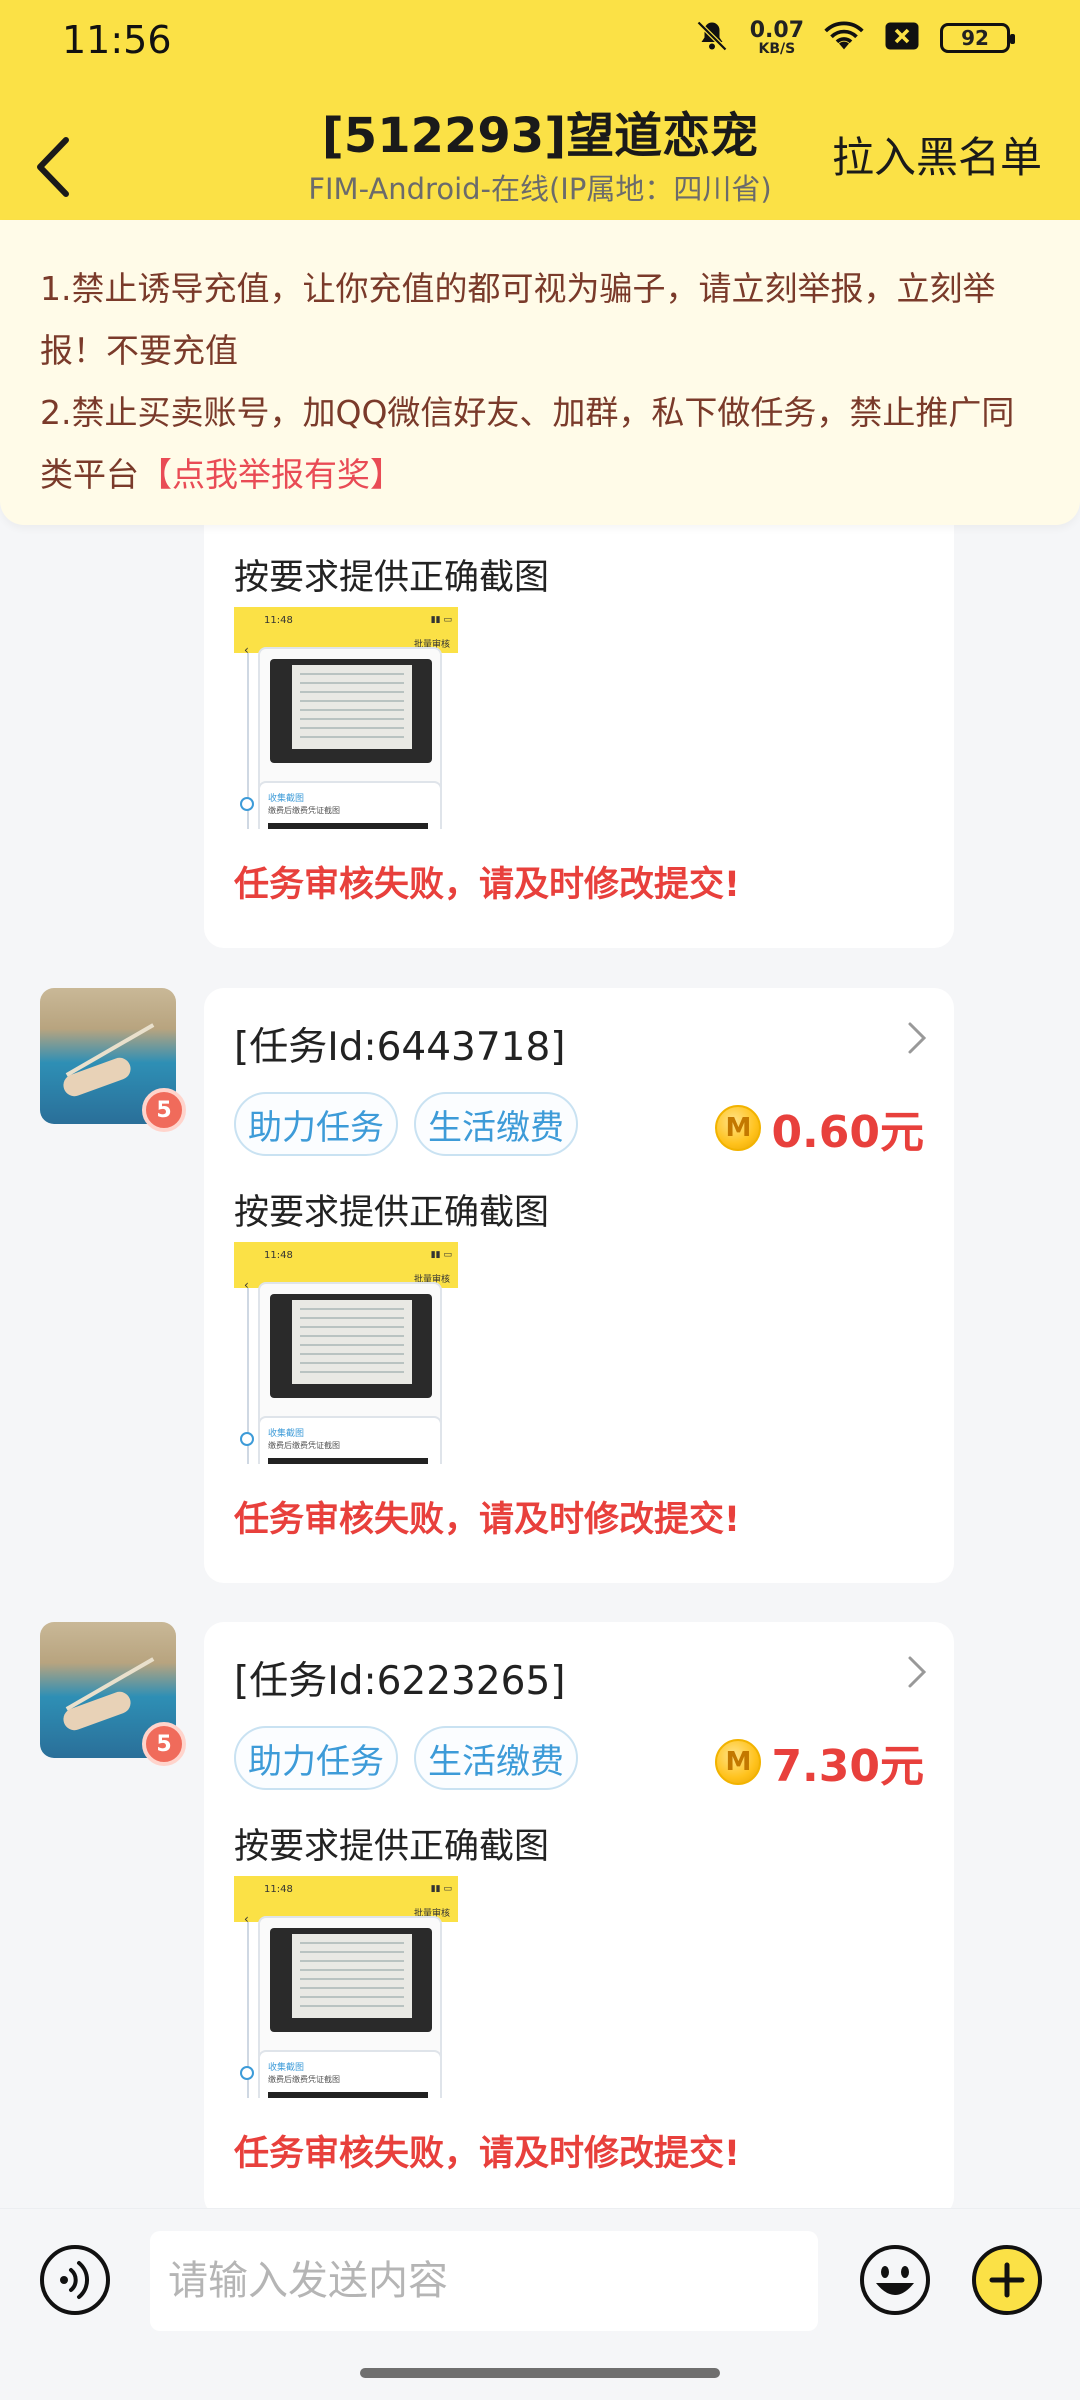 The height and width of the screenshot is (2400, 1080). Describe the element at coordinates (895, 2280) in the screenshot. I see `emoji-icon` at that location.